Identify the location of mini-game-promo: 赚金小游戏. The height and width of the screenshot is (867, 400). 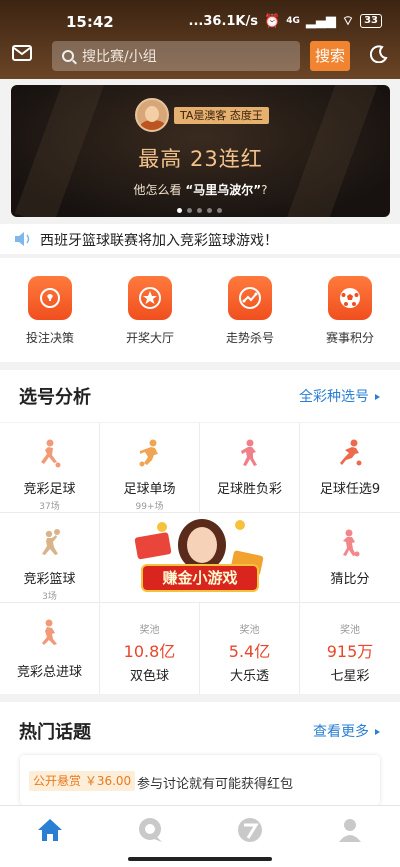
(200, 558).